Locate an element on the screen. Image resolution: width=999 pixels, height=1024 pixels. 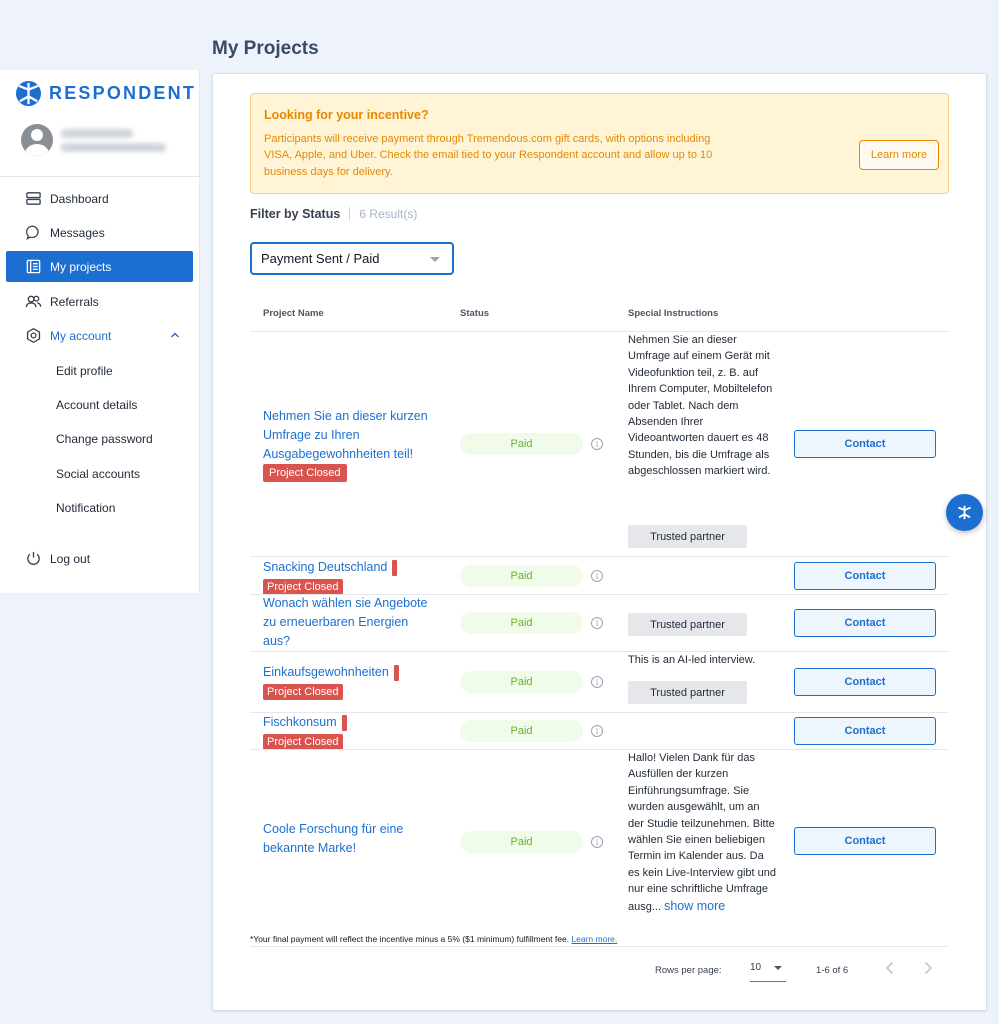
filter-separator is located at coordinates (350, 214).